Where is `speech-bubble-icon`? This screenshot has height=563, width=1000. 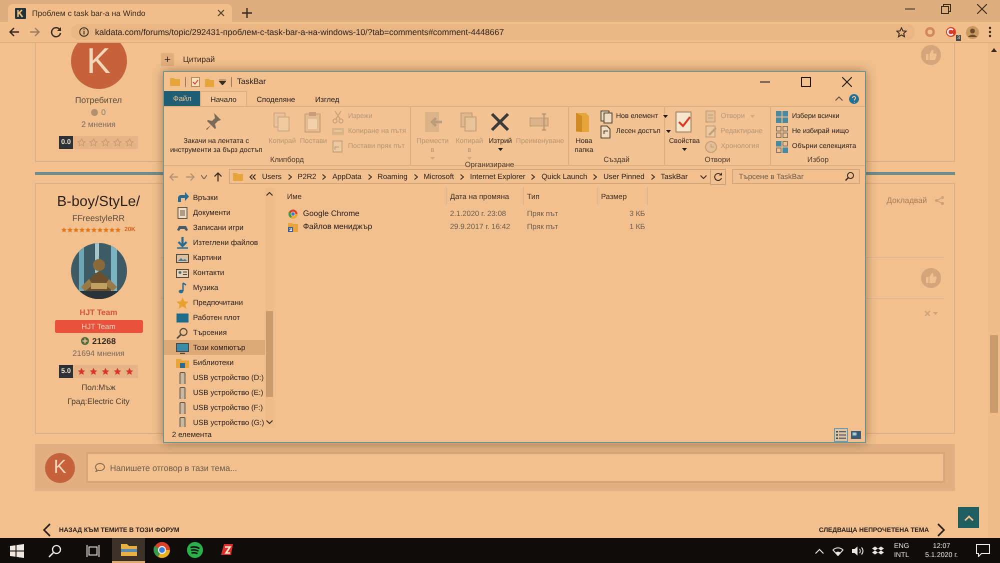 speech-bubble-icon is located at coordinates (100, 467).